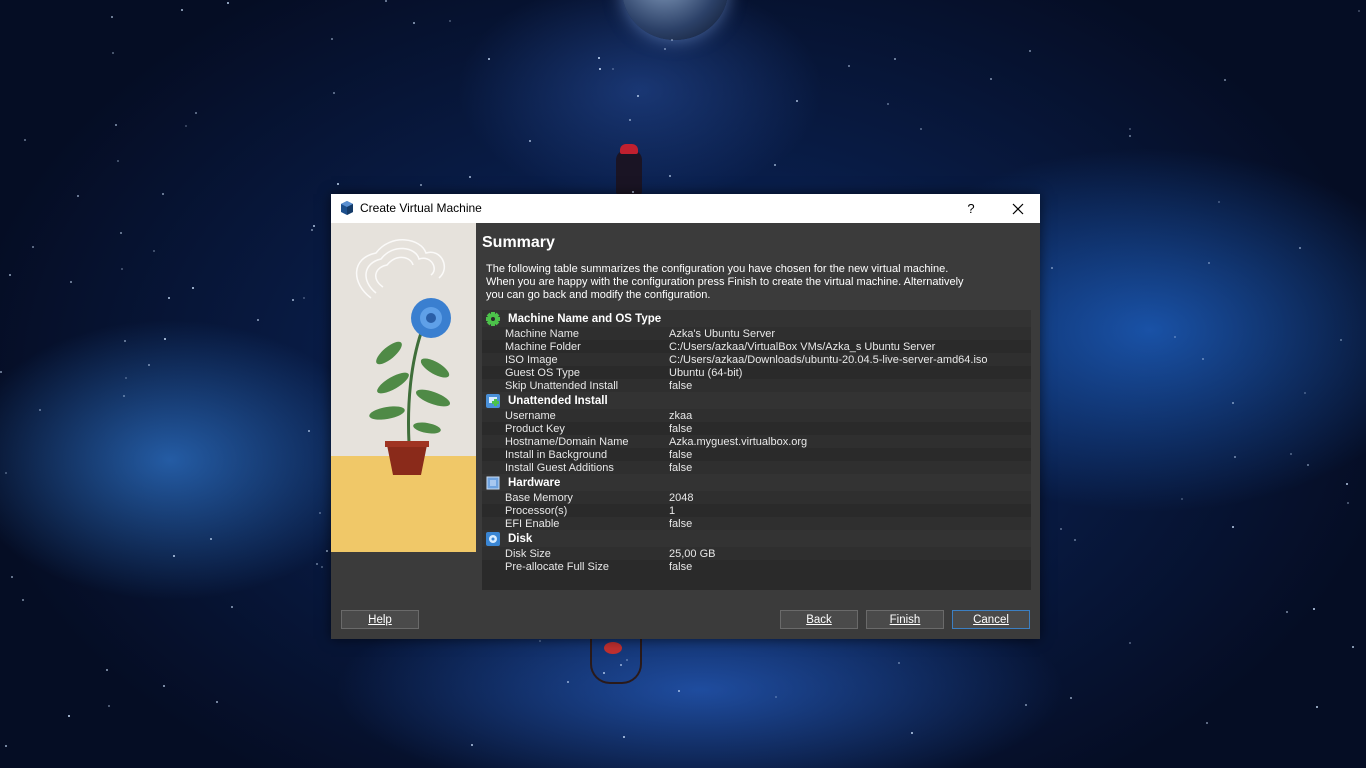  I want to click on close-button, so click(1017, 208).